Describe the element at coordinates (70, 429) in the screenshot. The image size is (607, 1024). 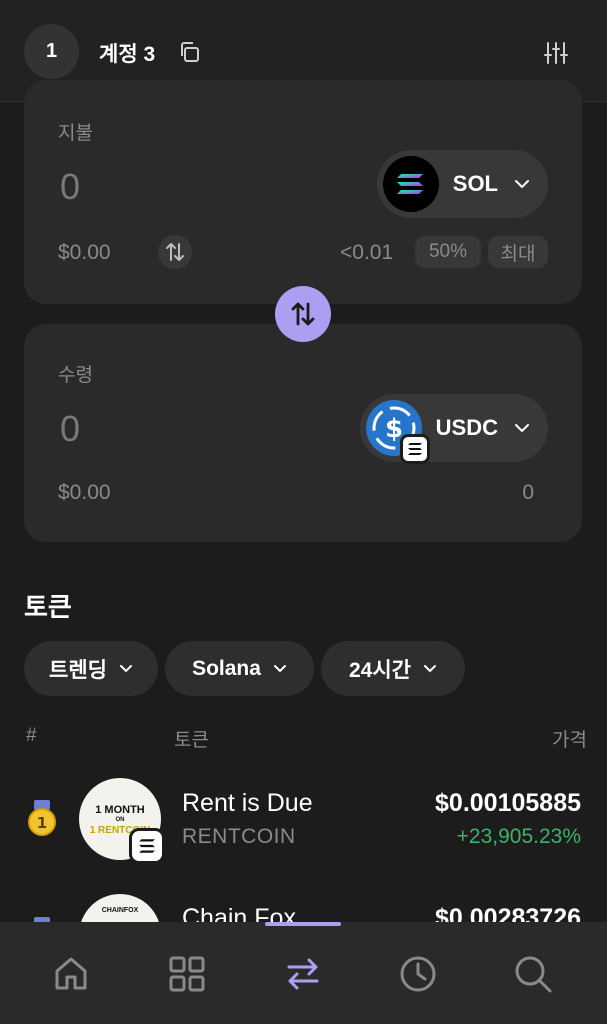
I see `receive-amount-input: 0` at that location.